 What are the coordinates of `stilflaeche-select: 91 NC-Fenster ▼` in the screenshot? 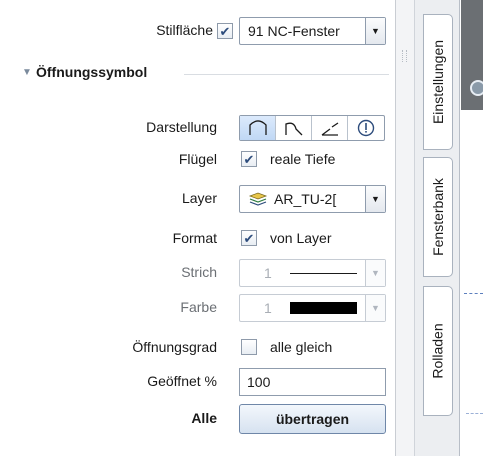 It's located at (312, 31).